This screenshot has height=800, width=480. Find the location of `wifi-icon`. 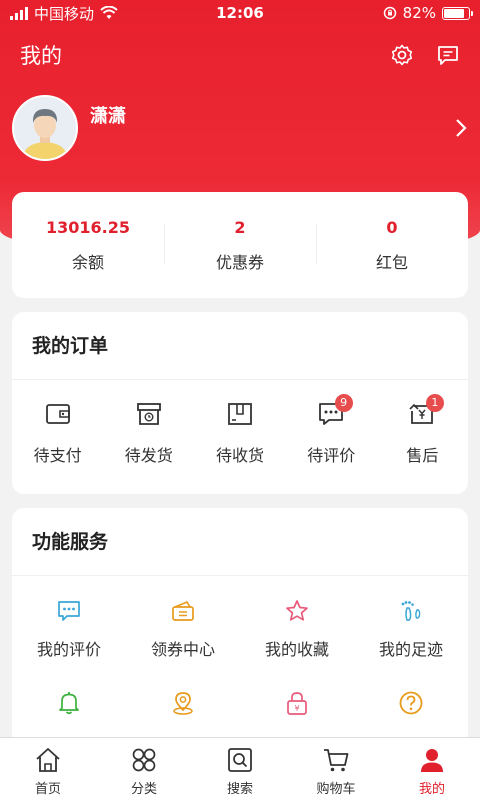

wifi-icon is located at coordinates (109, 12).